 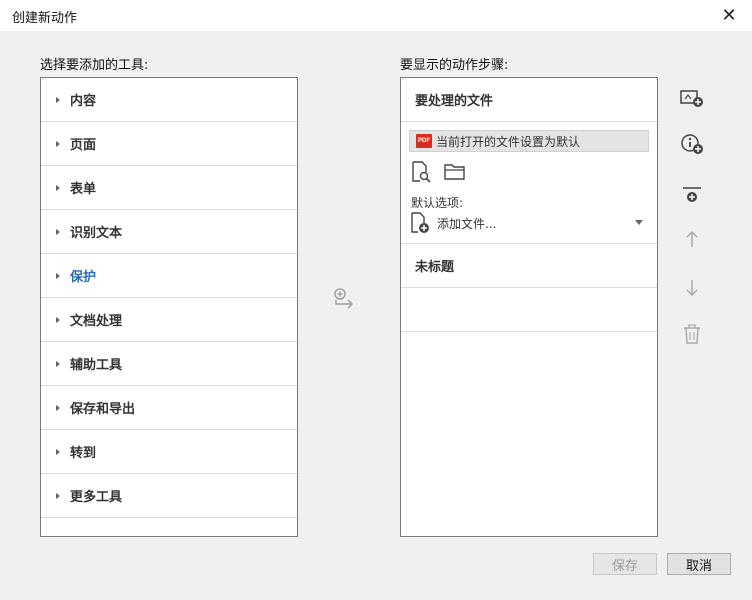 What do you see at coordinates (437, 203) in the screenshot?
I see `default-options-label: 默认选项:` at bounding box center [437, 203].